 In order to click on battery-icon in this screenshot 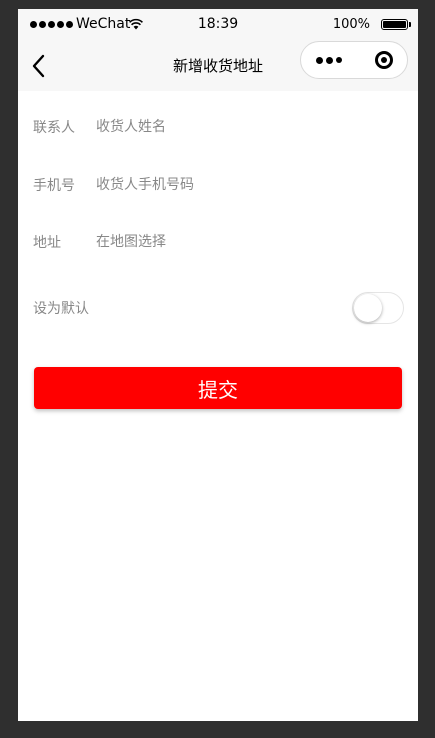, I will do `click(396, 24)`.